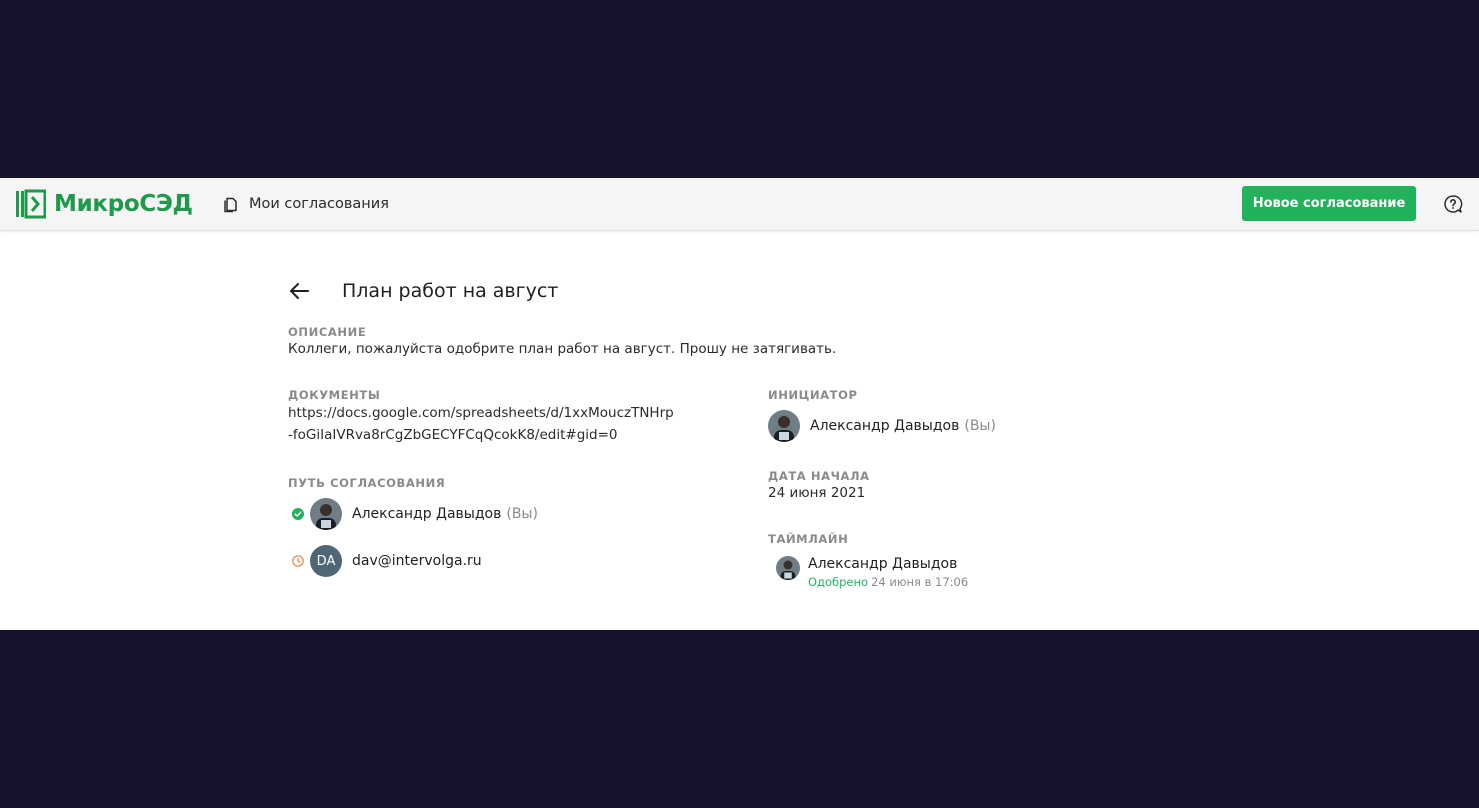  I want to click on avatar-initials: DA, so click(326, 561).